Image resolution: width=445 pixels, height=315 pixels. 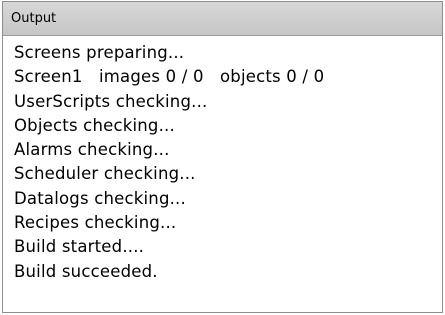 I want to click on log-line: Build succeeded., so click(x=86, y=271).